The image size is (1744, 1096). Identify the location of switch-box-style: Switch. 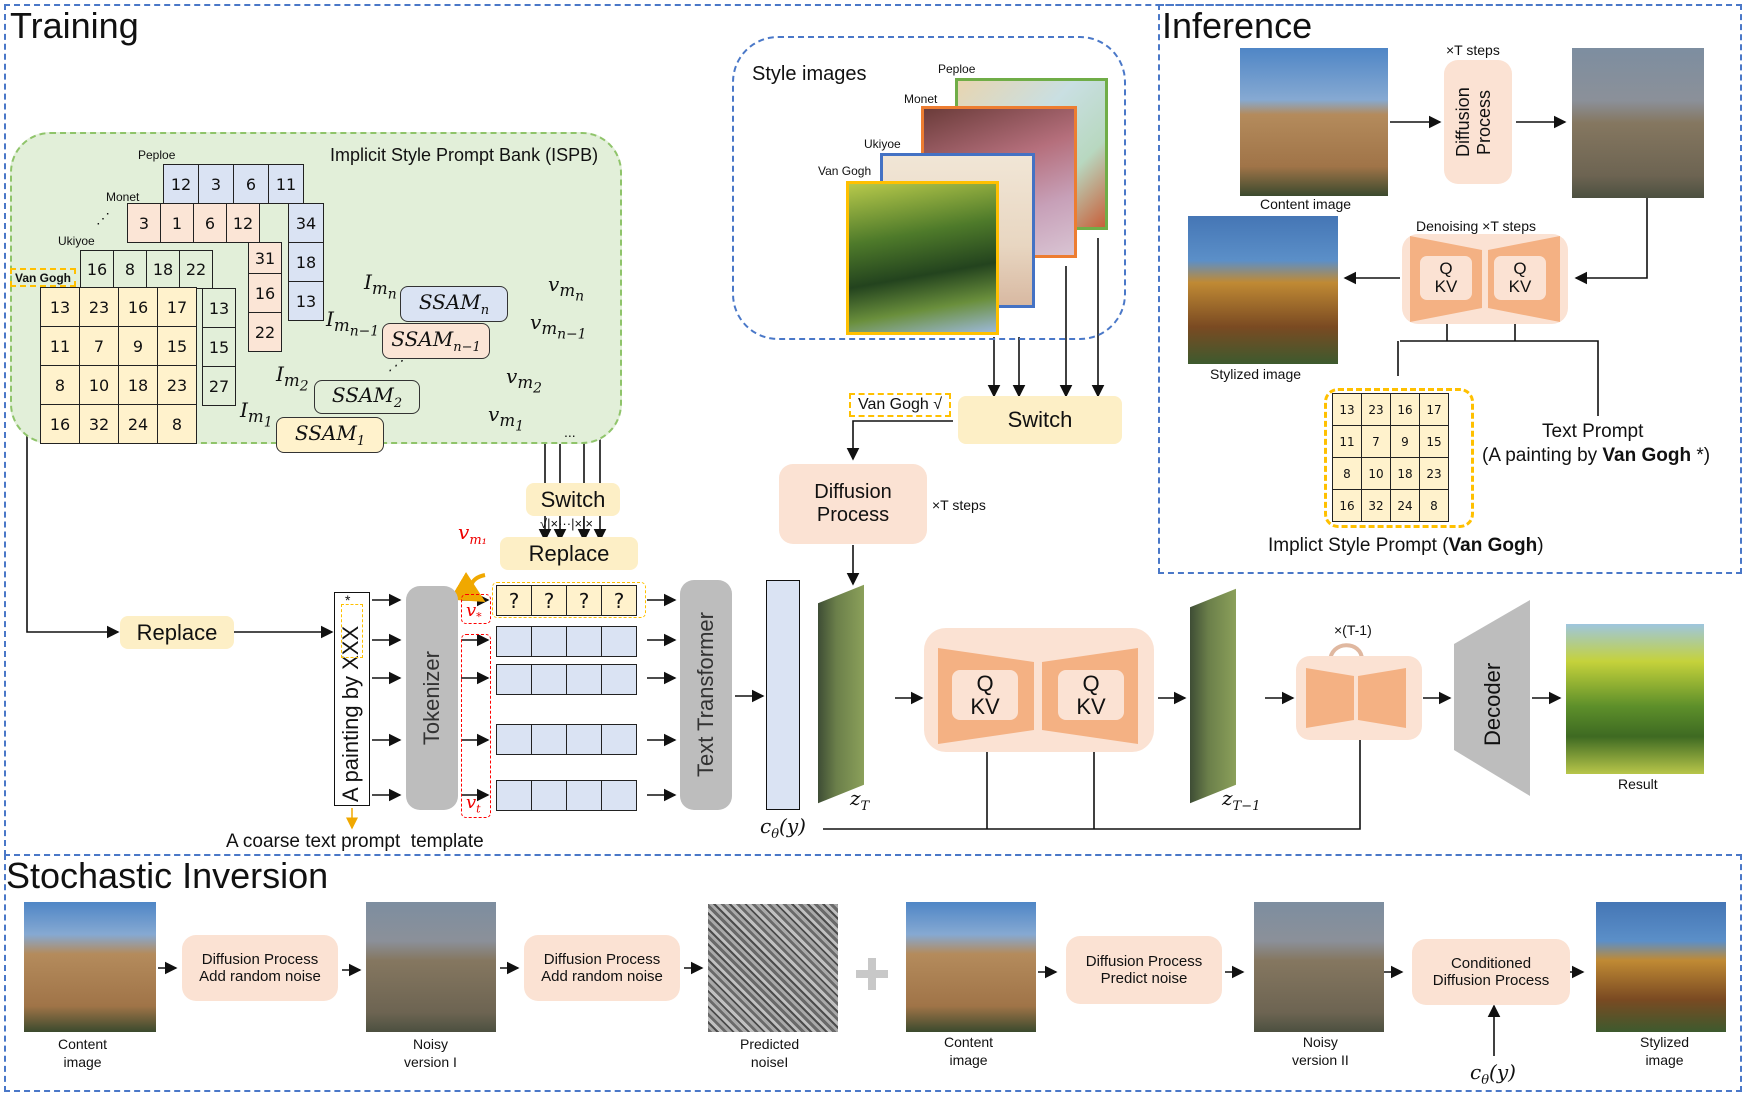
(1040, 420).